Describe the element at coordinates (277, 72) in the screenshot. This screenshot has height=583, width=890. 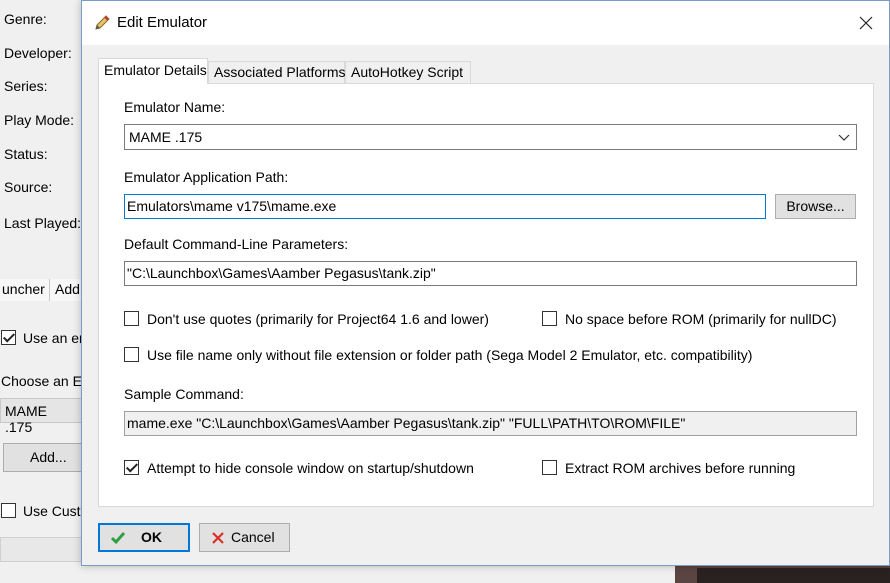
I see `tab-associated-platforms: Associated Platforms` at that location.